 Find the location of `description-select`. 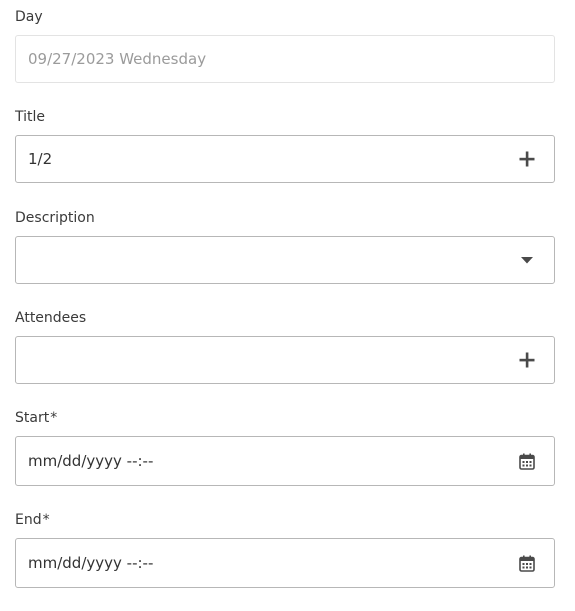

description-select is located at coordinates (285, 260).